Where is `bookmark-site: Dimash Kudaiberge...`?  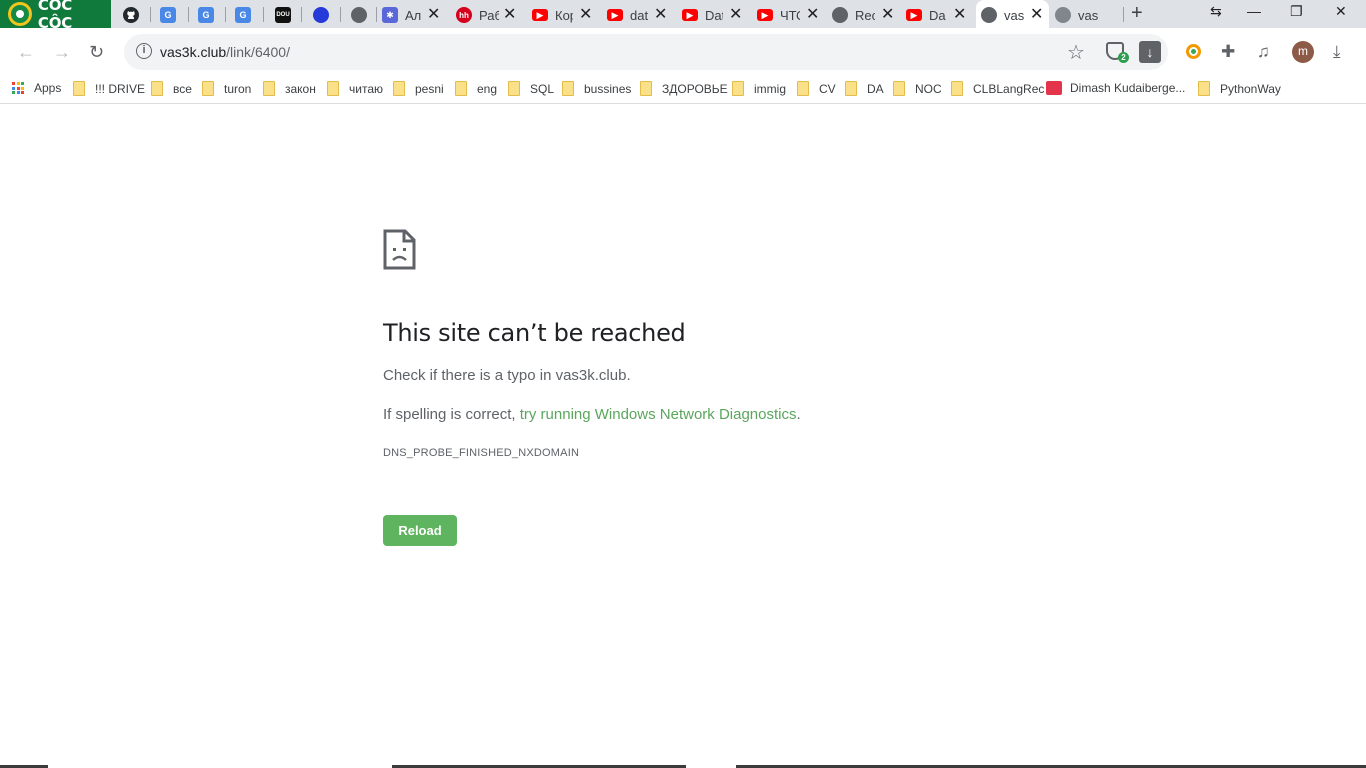
bookmark-site: Dimash Kudaiberge... is located at coordinates (1115, 88).